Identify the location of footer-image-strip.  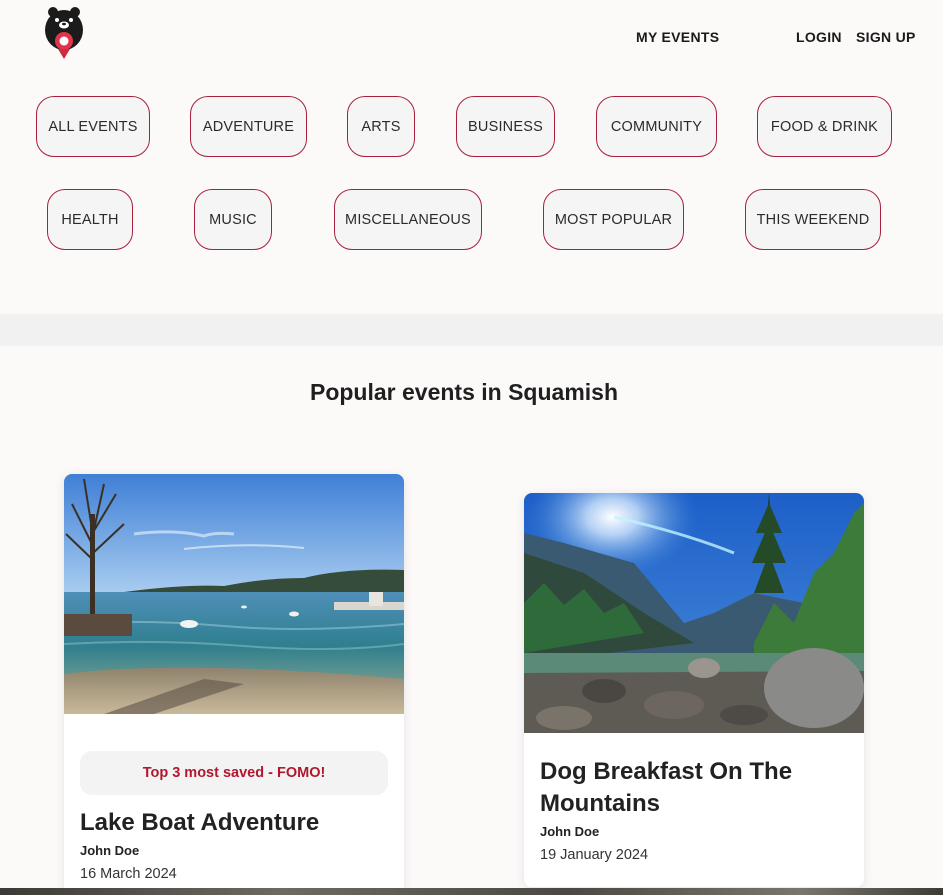
(471, 891).